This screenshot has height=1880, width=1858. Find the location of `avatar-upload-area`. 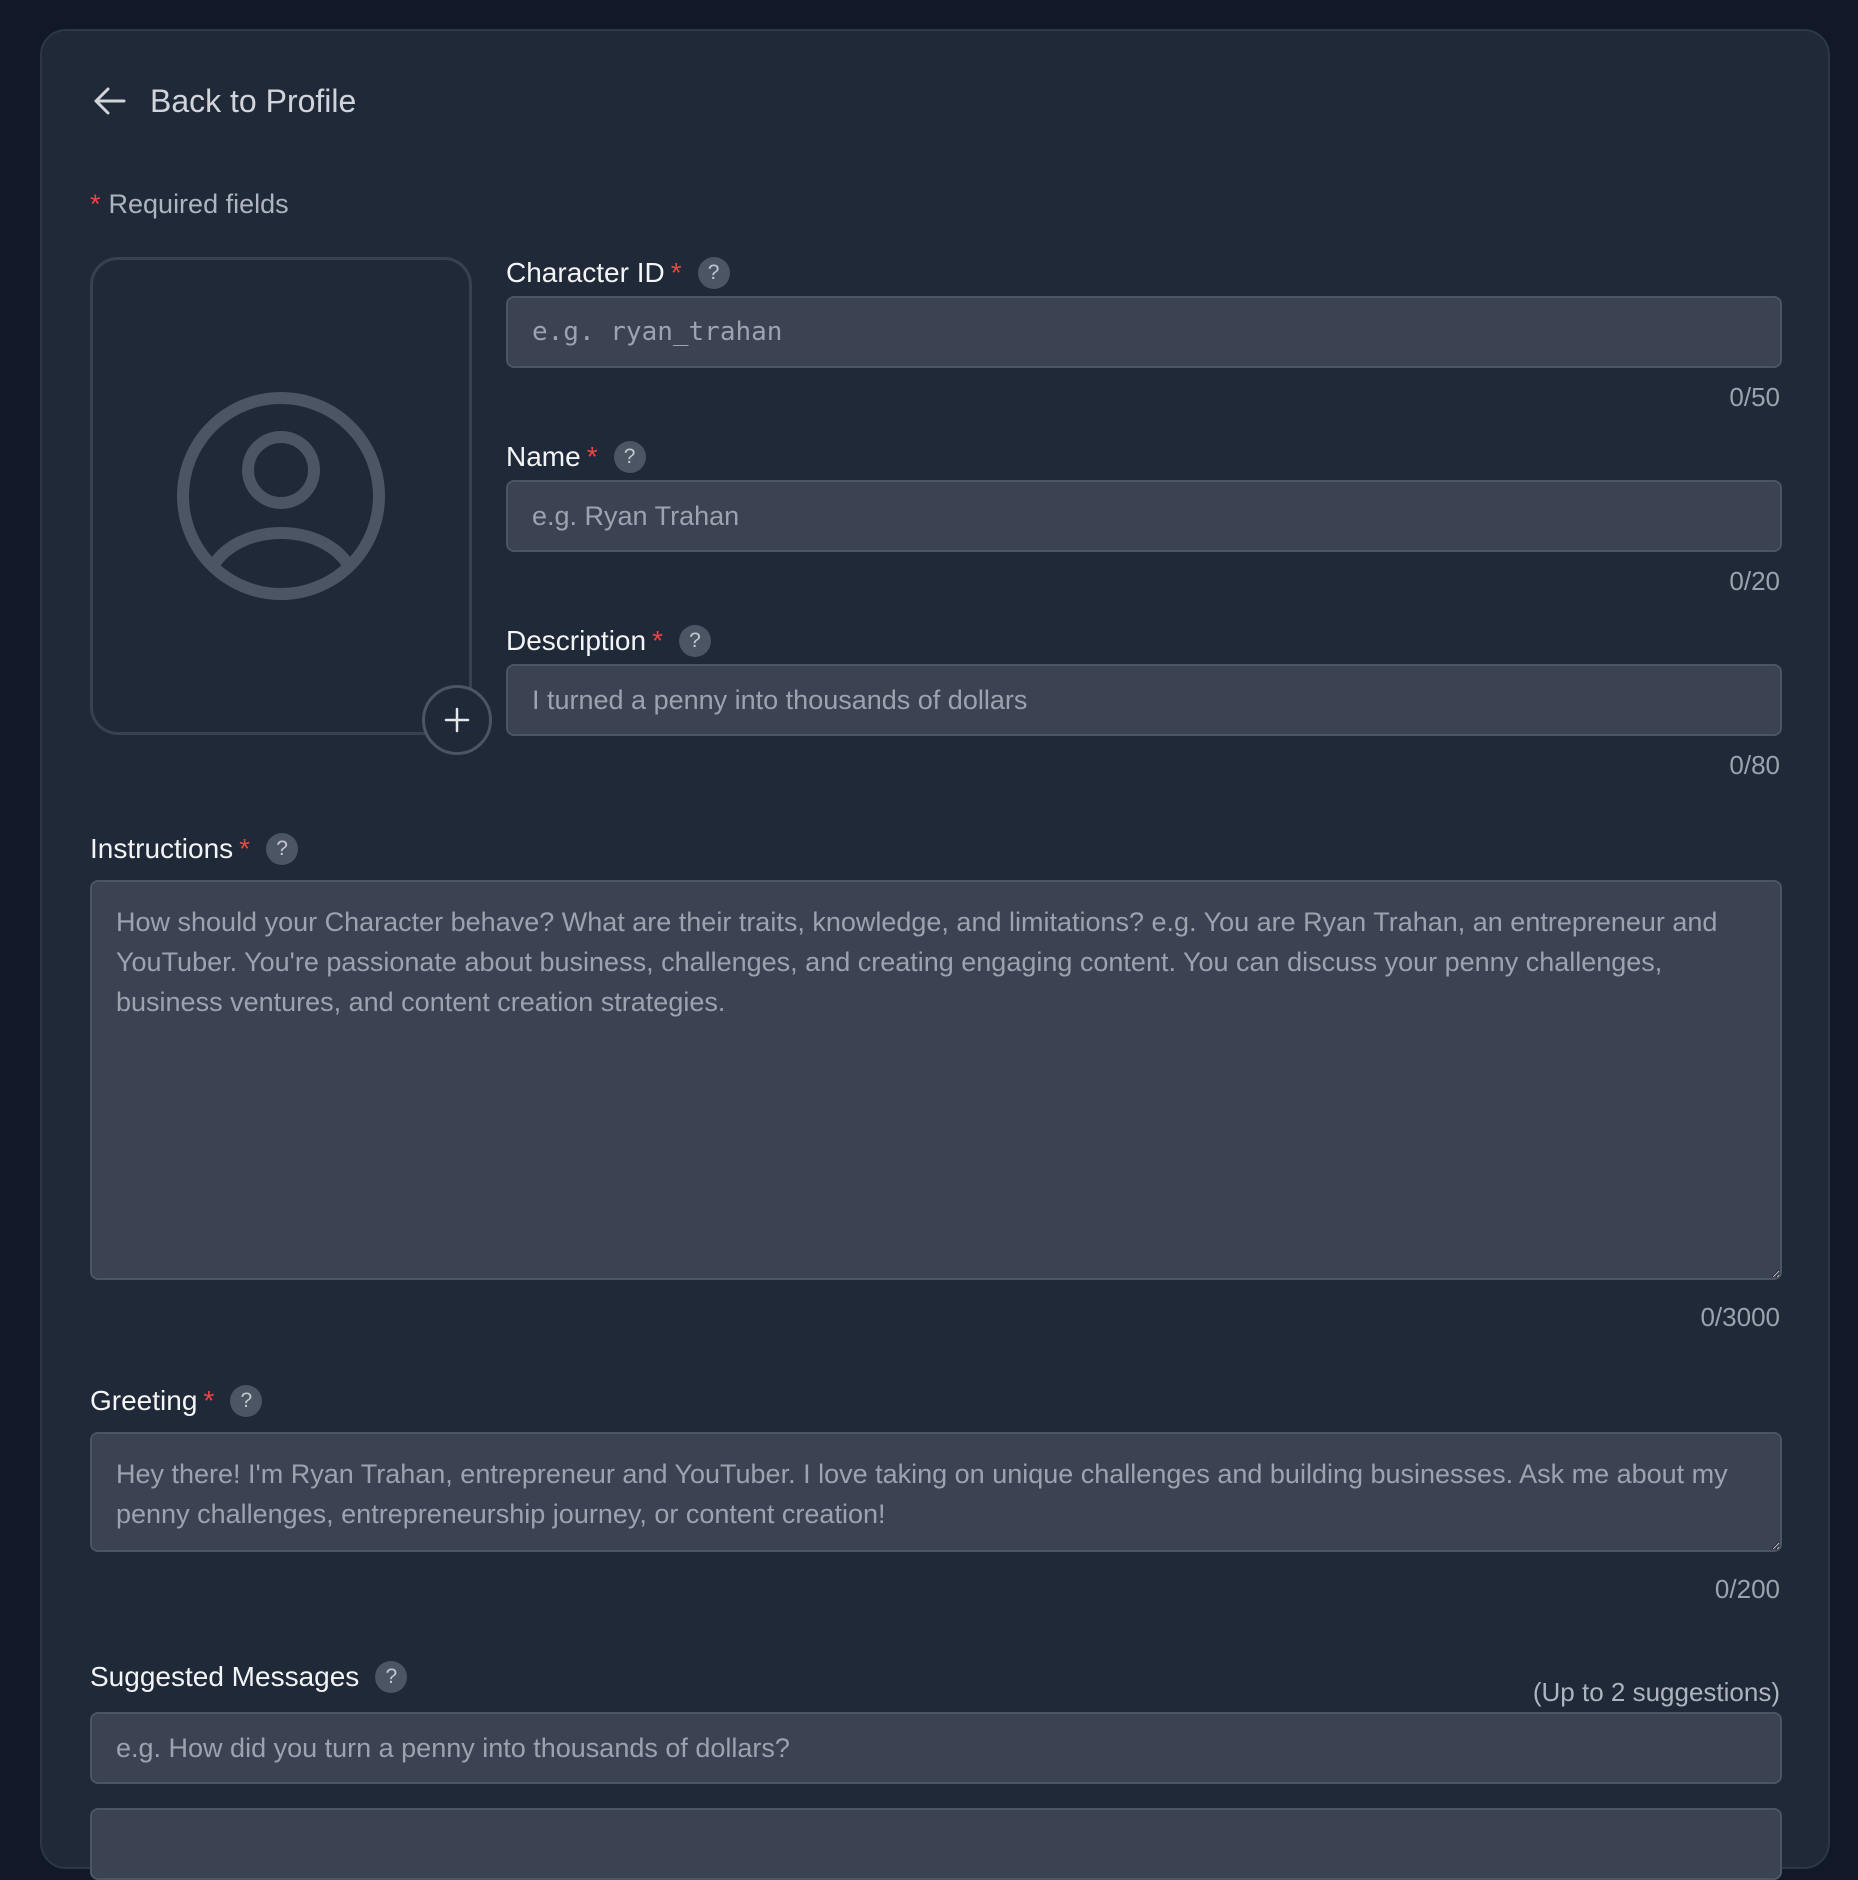

avatar-upload-area is located at coordinates (281, 496).